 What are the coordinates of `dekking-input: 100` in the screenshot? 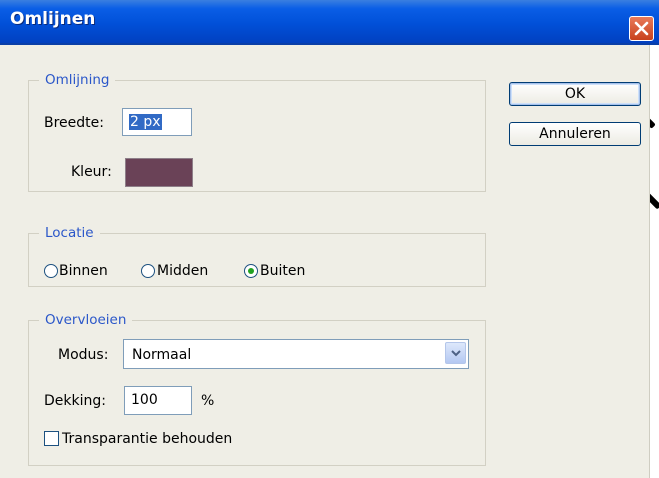 It's located at (158, 400).